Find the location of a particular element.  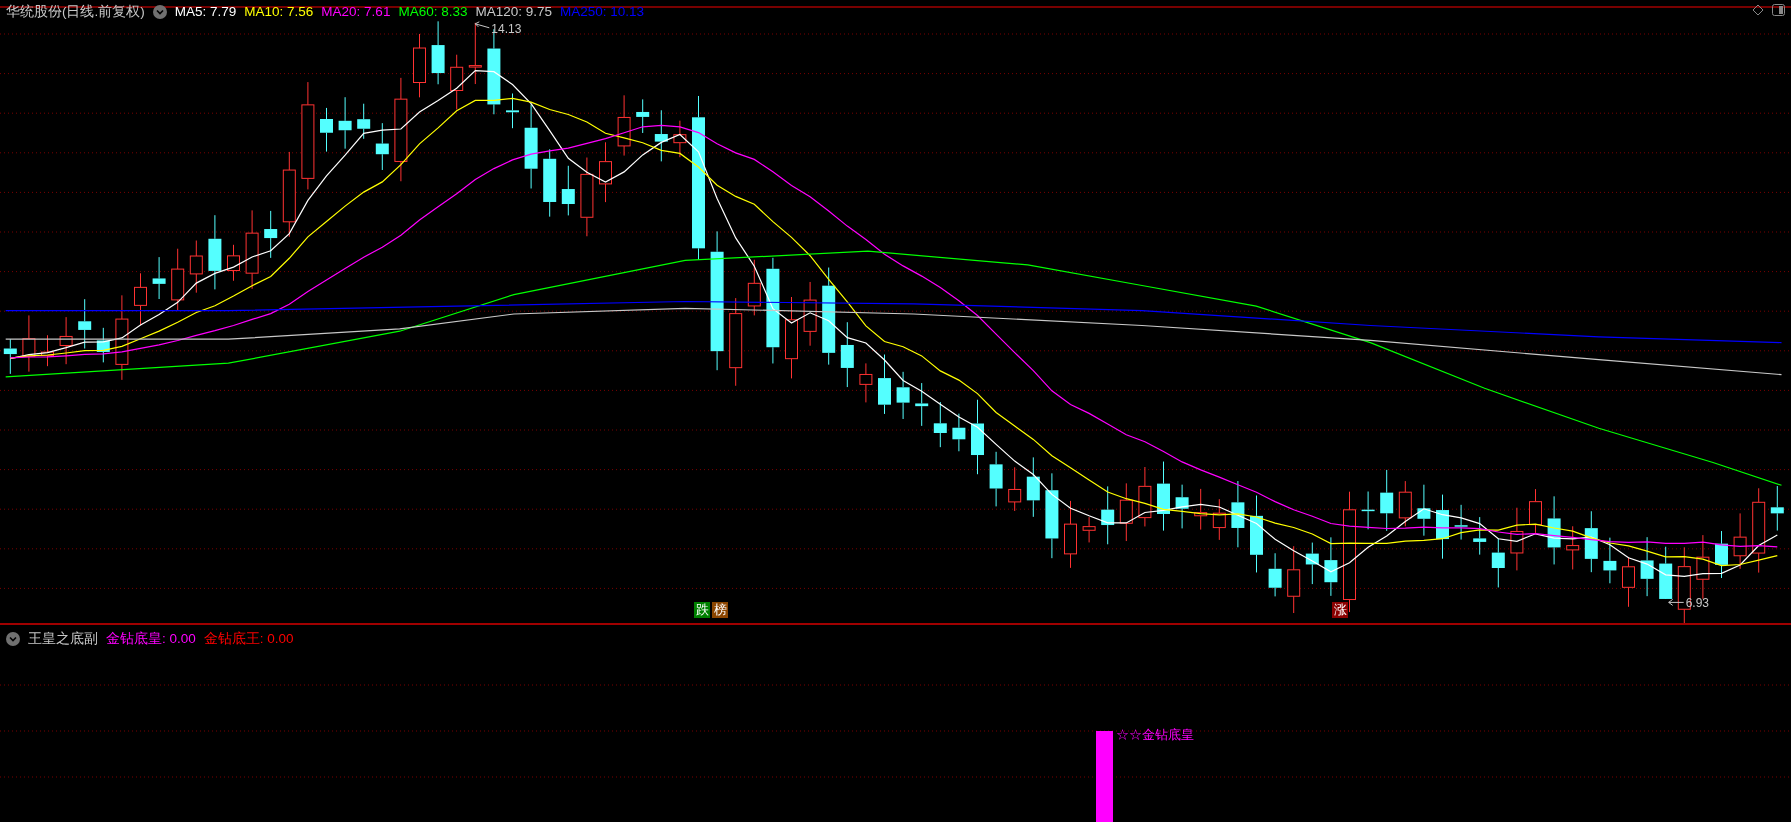

indicator-value: MA20: 7.61 is located at coordinates (356, 12).